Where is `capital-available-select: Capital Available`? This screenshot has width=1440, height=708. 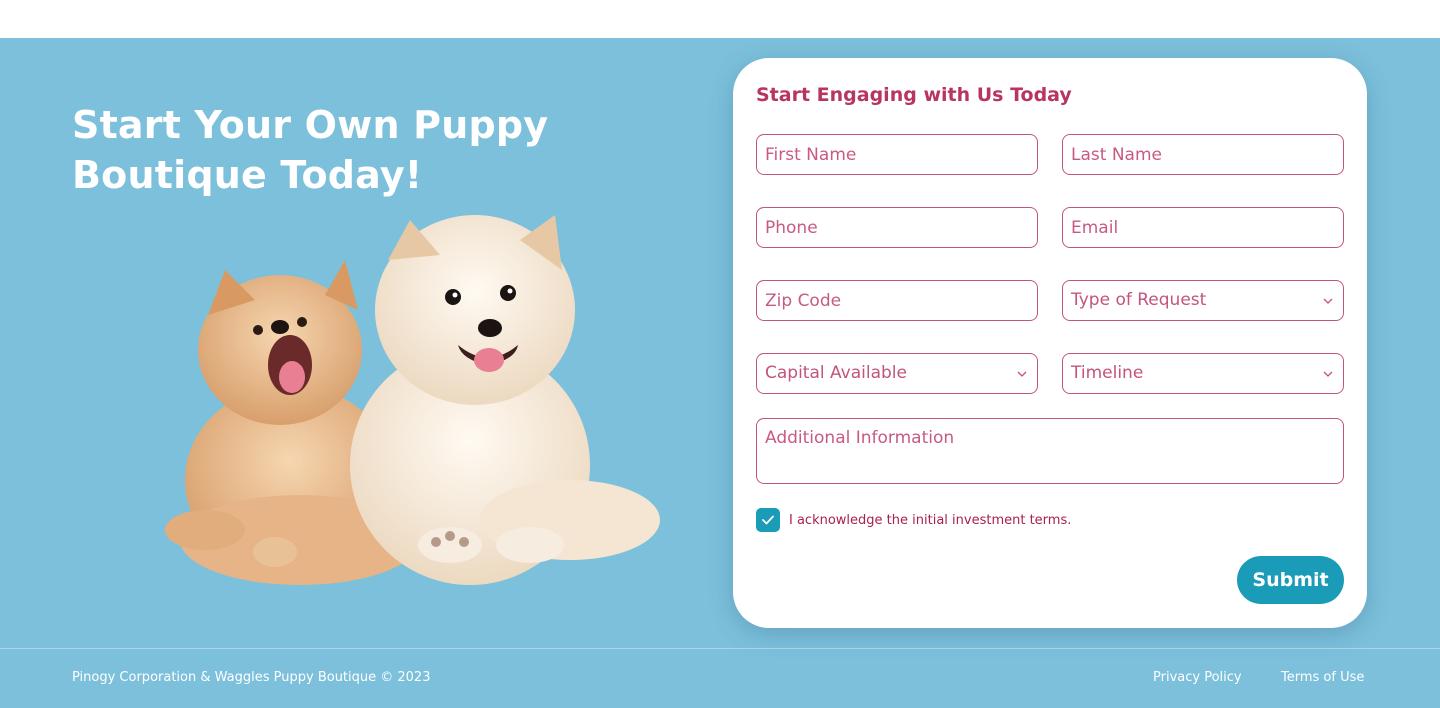
capital-available-select: Capital Available is located at coordinates (897, 373).